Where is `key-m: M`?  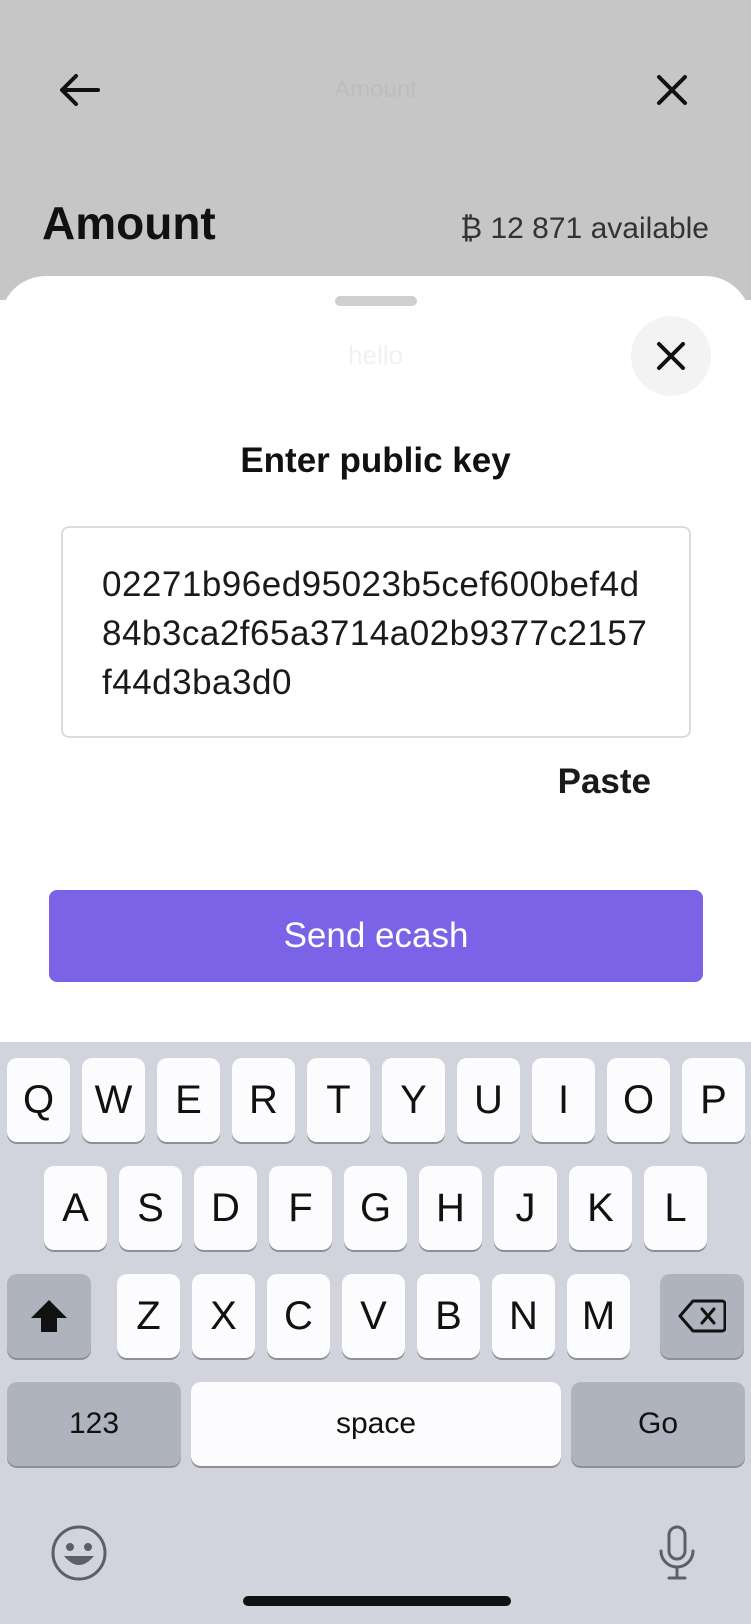 key-m: M is located at coordinates (598, 1316).